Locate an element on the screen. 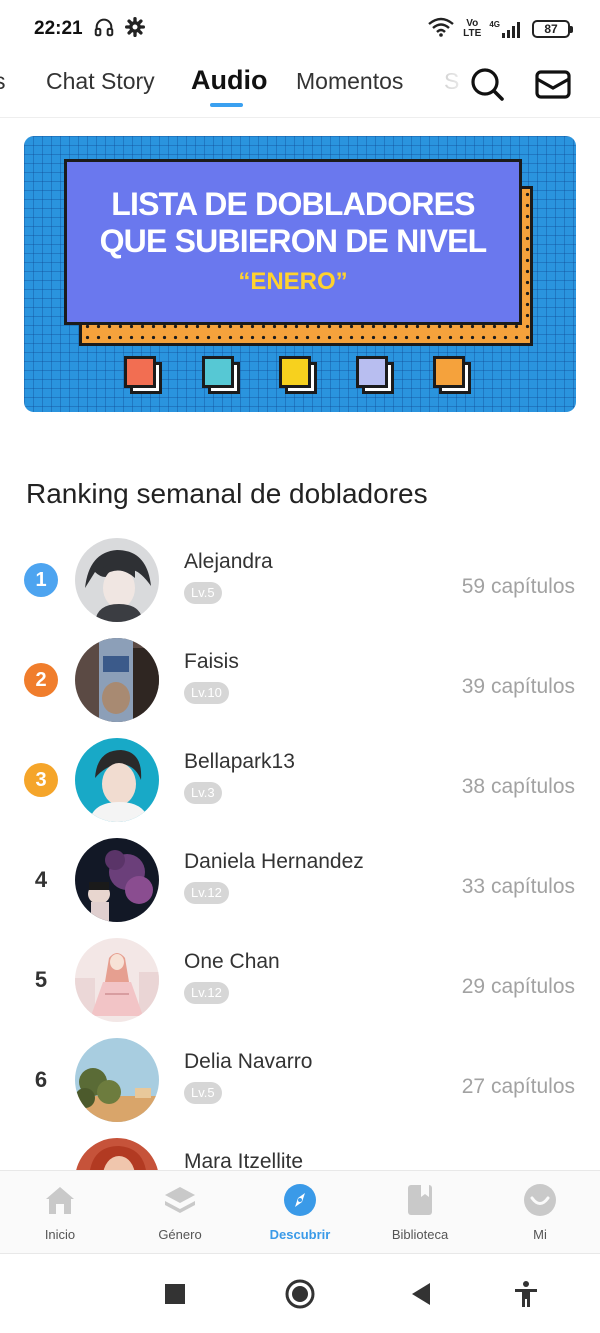  circle-home-icon is located at coordinates (300, 1294).